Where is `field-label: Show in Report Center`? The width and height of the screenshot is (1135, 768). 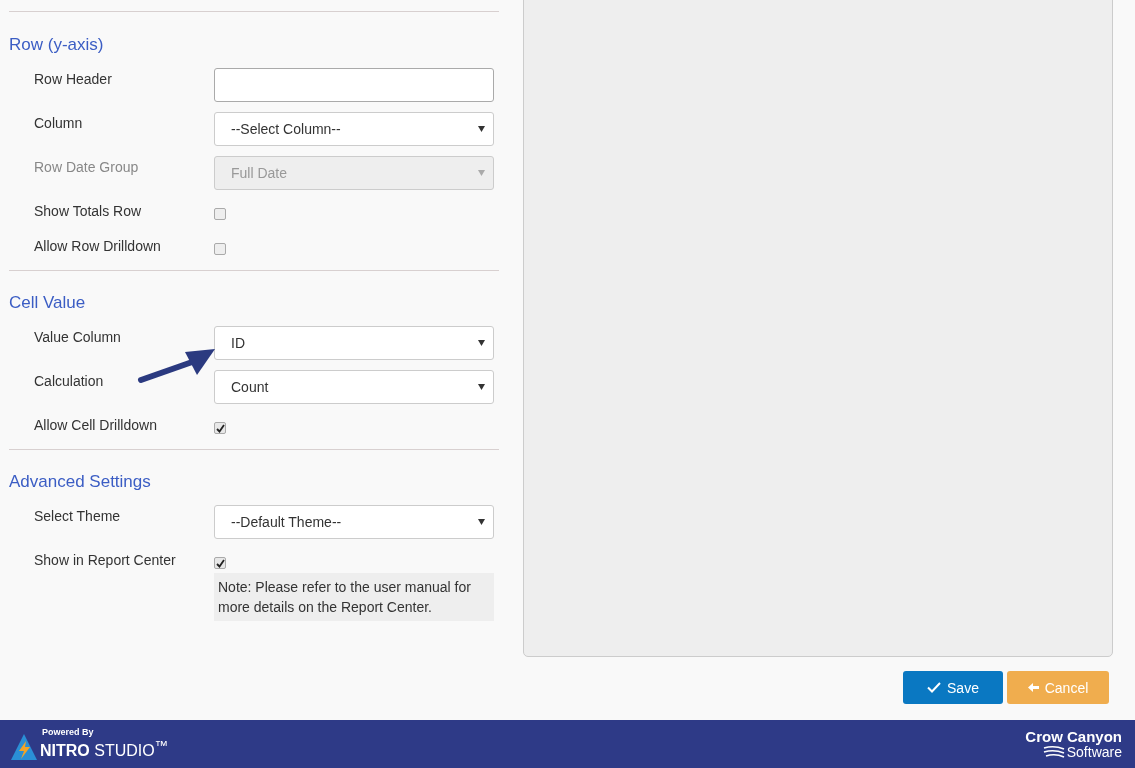 field-label: Show in Report Center is located at coordinates (105, 560).